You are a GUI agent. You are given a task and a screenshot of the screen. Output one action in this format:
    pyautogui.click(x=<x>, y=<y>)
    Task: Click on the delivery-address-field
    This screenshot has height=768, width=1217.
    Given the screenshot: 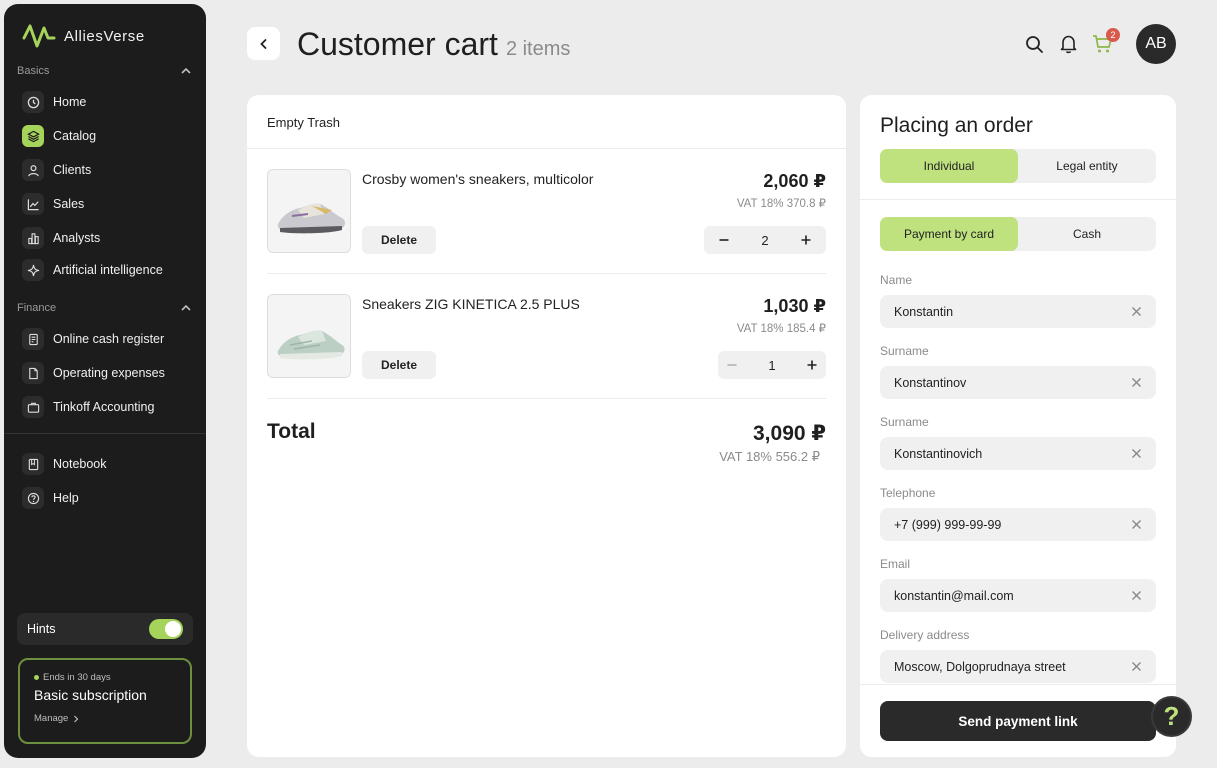 What is the action you would take?
    pyautogui.click(x=1018, y=666)
    